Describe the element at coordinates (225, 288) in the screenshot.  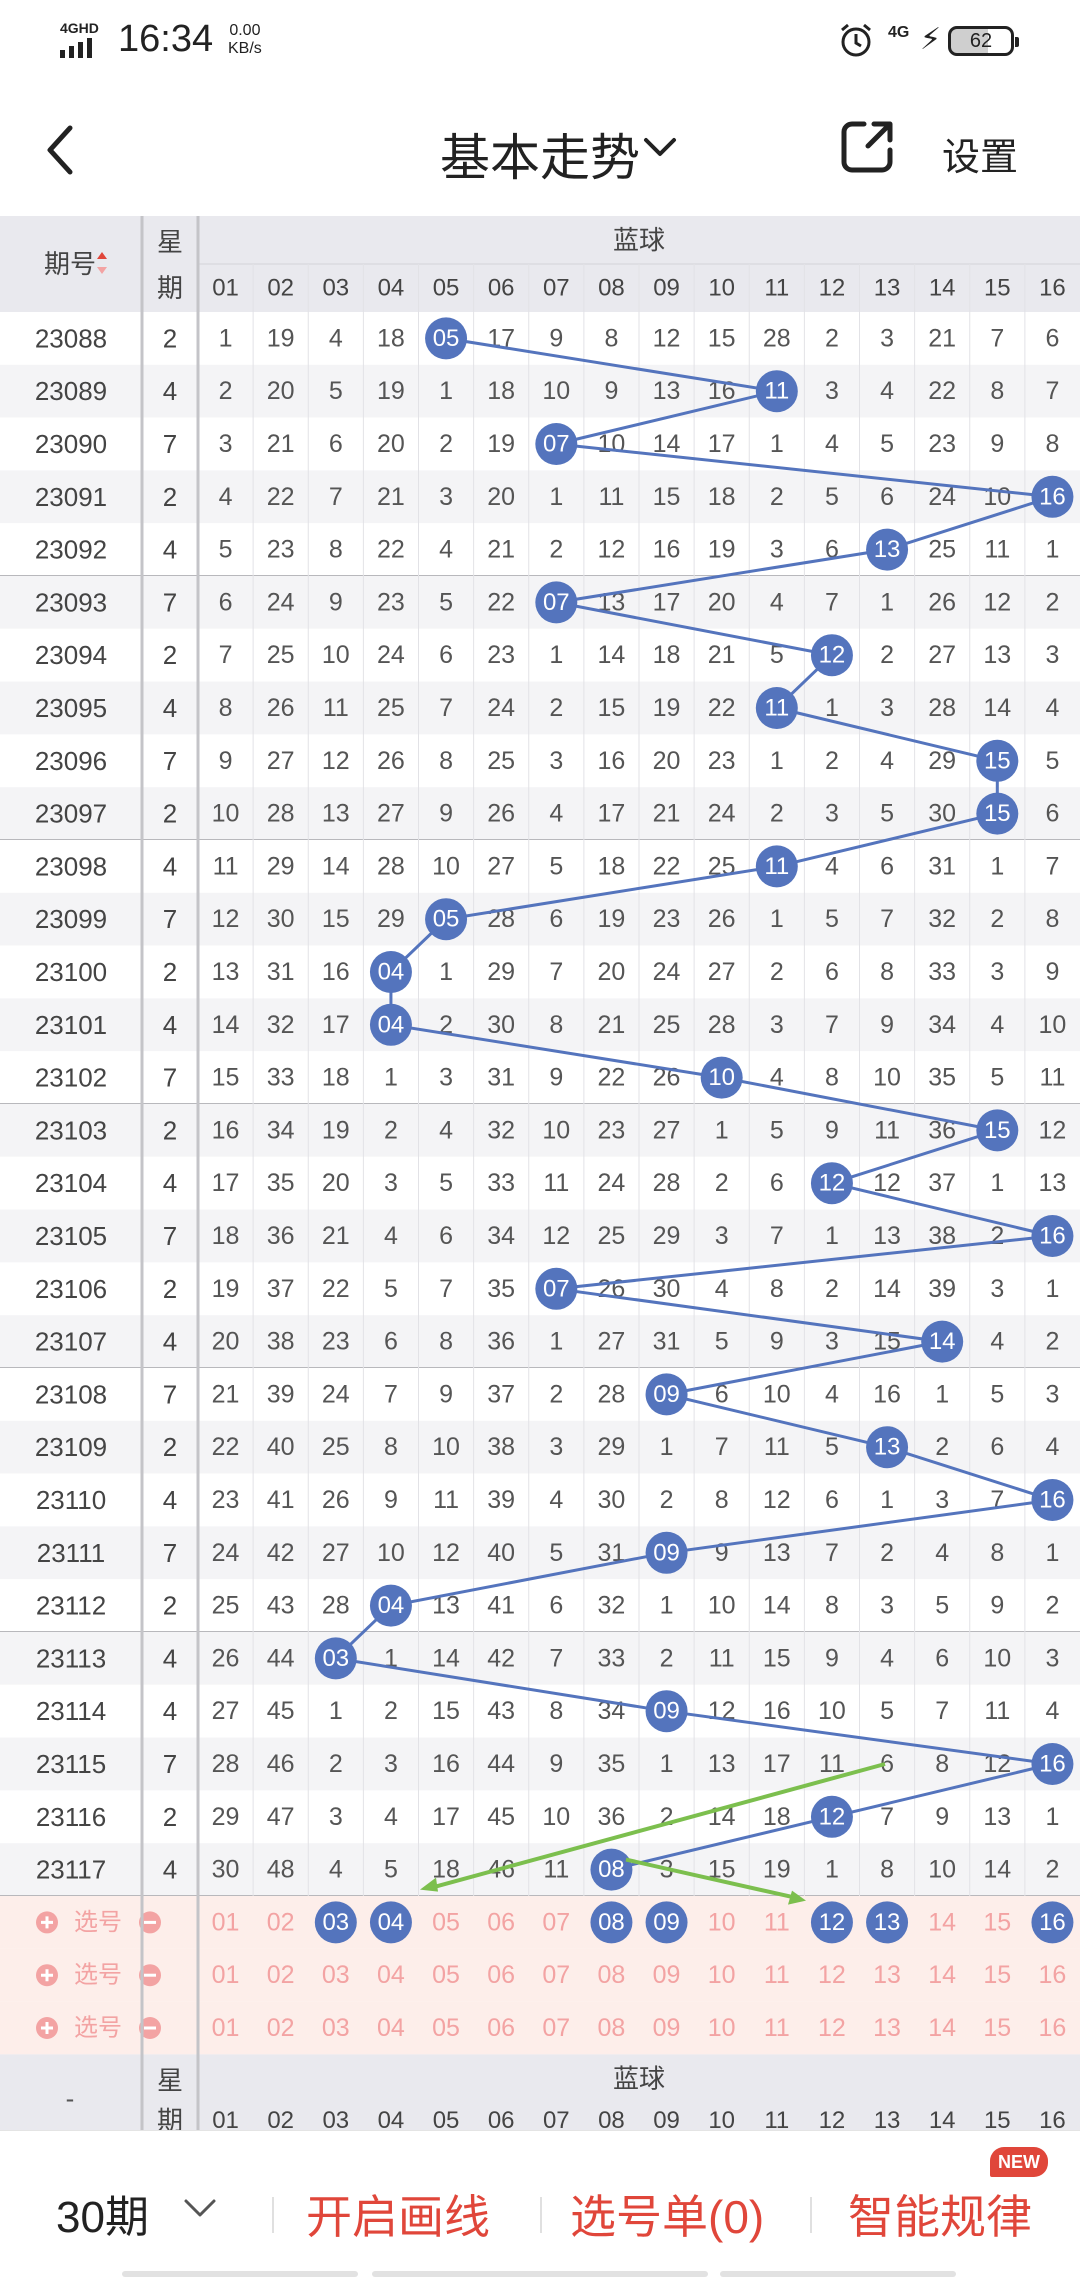
I see `blue-col-header: 01` at that location.